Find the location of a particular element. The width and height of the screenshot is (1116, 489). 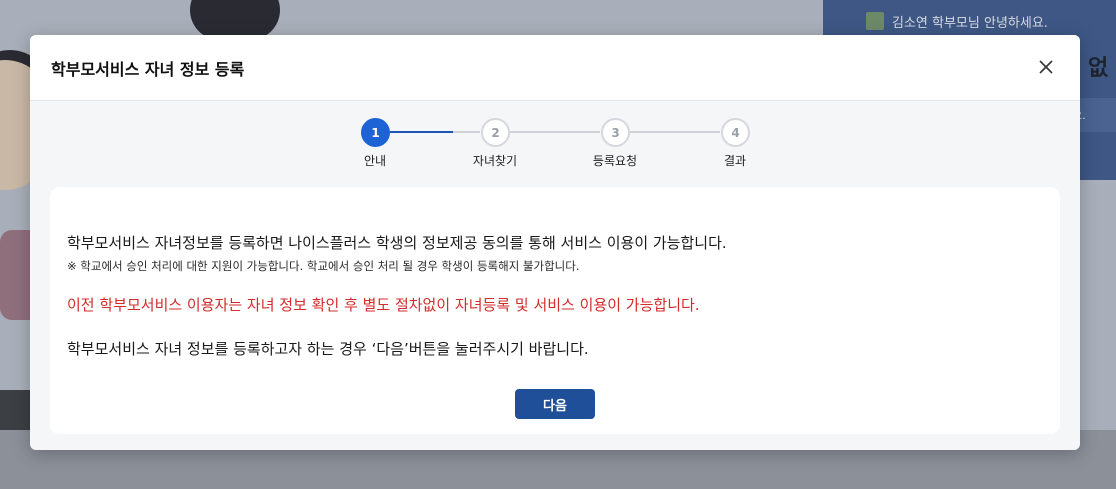

close-icon is located at coordinates (1046, 67).